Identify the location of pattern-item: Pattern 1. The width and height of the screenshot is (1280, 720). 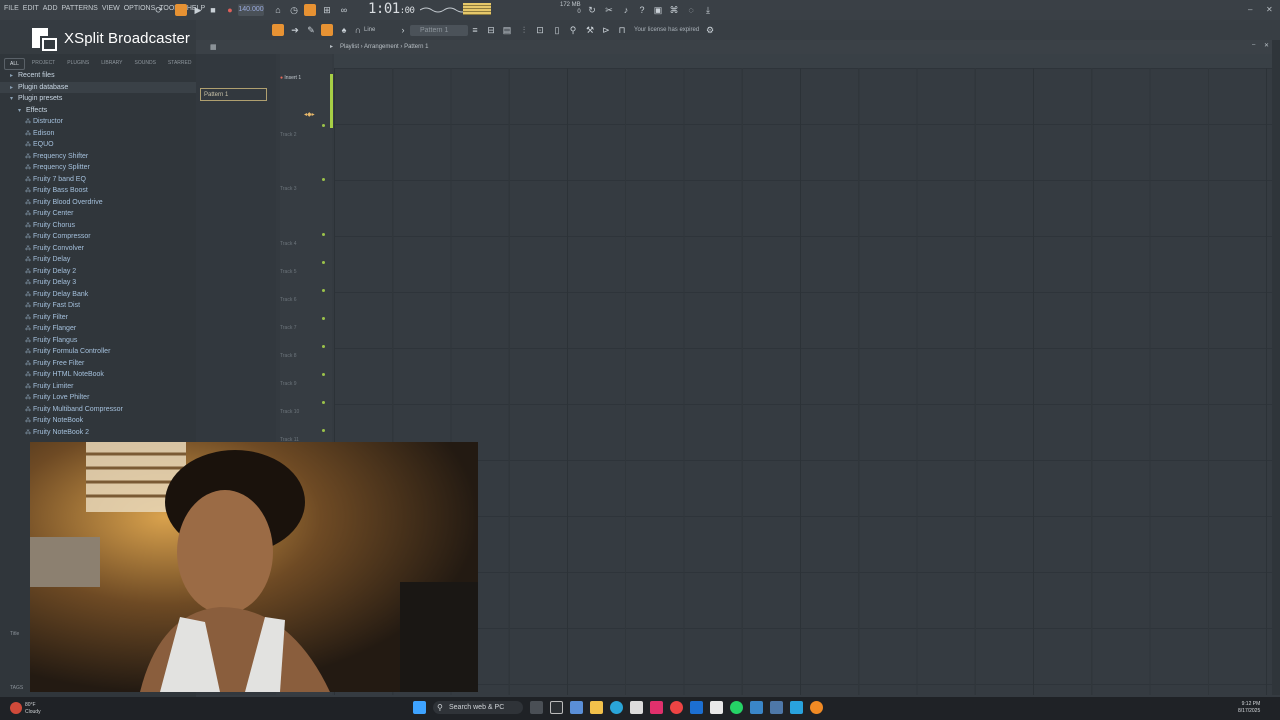
(233, 94).